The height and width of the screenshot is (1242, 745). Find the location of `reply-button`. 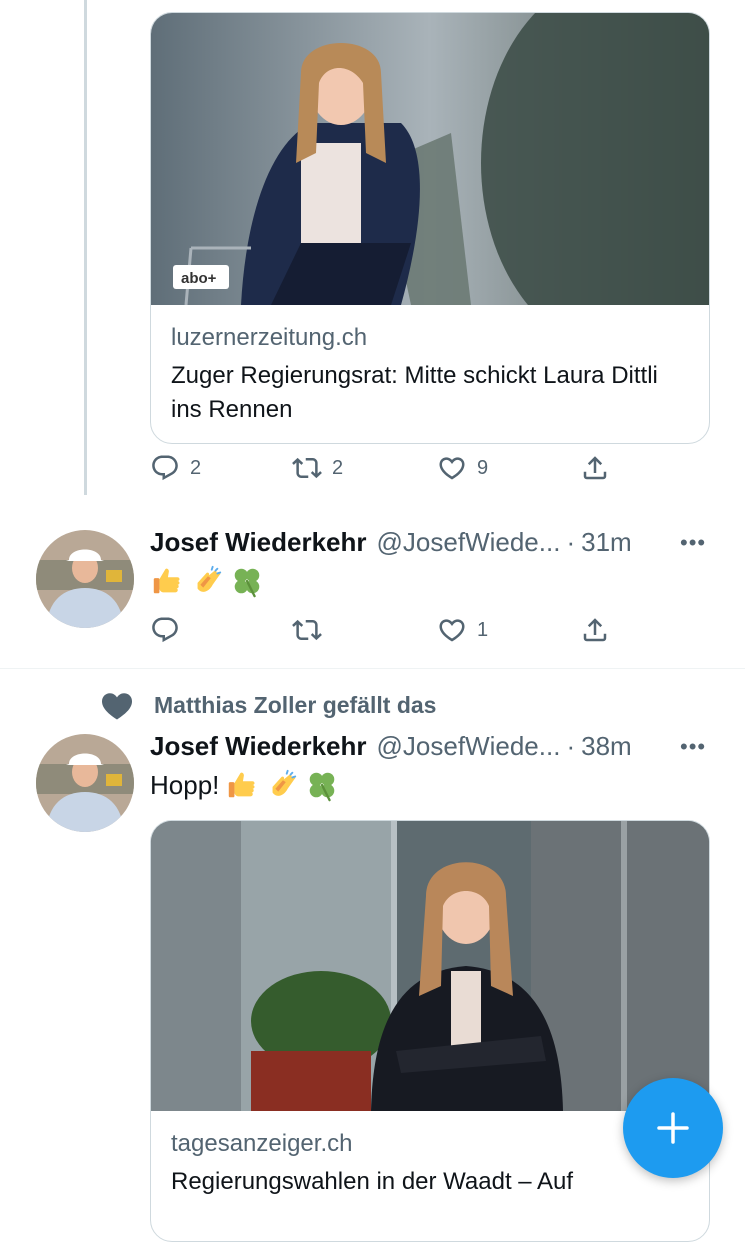

reply-button is located at coordinates (170, 630).